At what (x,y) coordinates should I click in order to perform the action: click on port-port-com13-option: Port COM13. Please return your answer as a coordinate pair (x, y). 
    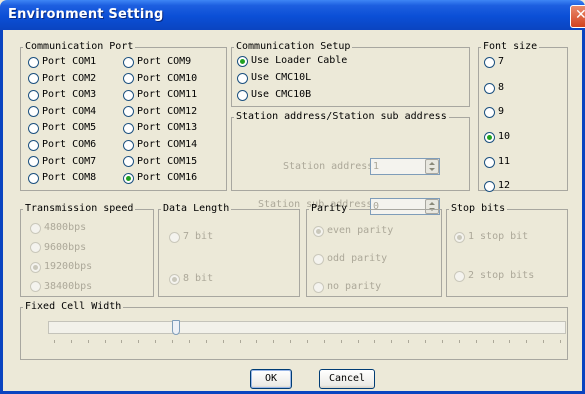
    Looking at the image, I should click on (160, 128).